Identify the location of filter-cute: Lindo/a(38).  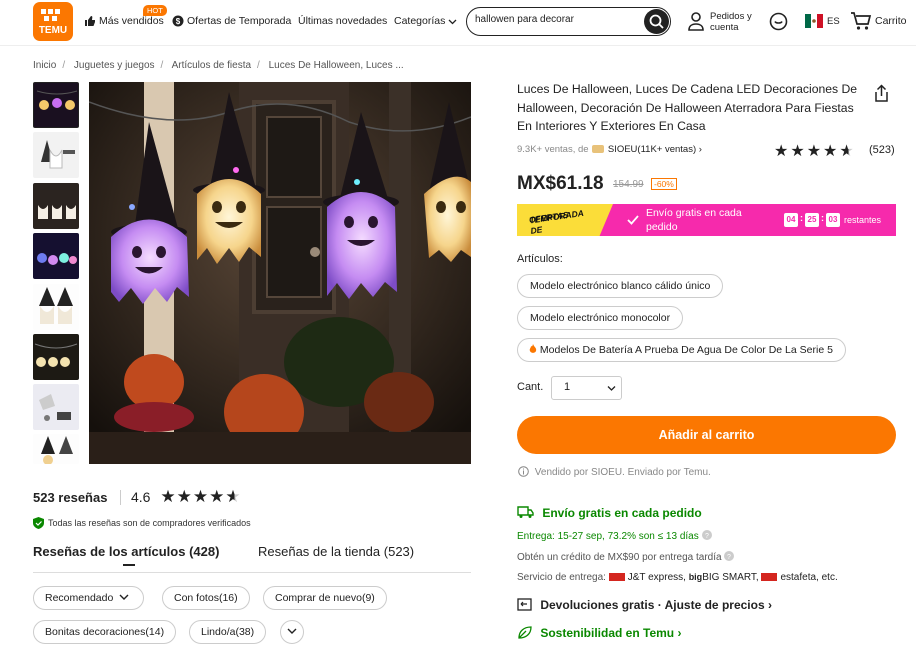
(228, 632).